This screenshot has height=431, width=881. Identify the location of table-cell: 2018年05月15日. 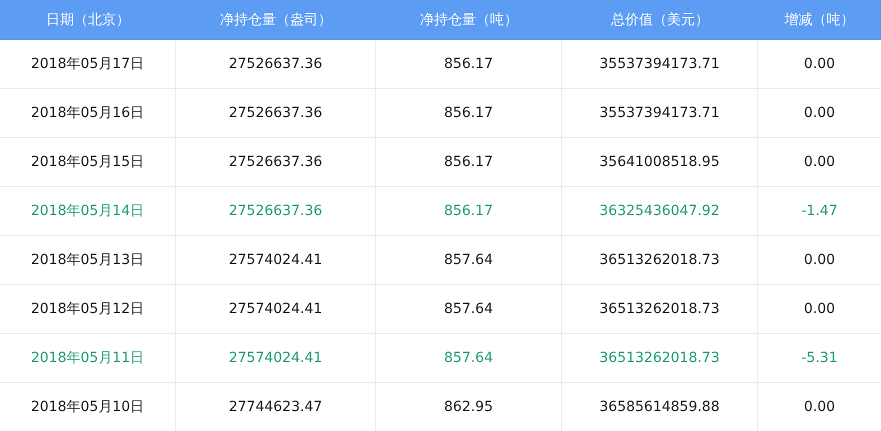
(88, 162).